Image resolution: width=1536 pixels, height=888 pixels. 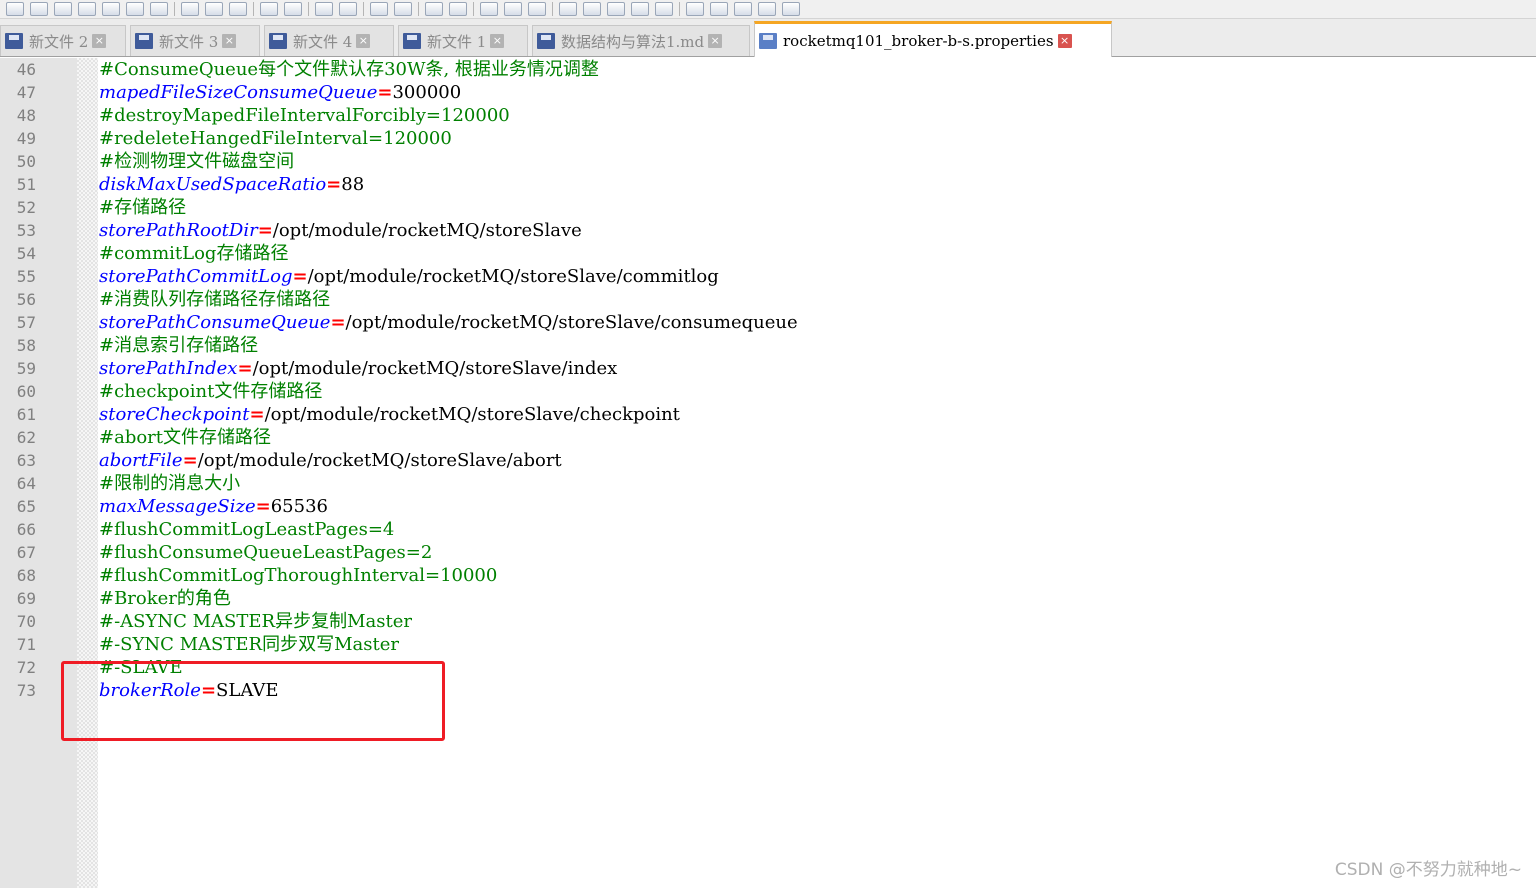 What do you see at coordinates (26, 529) in the screenshot?
I see `line-number: 66` at bounding box center [26, 529].